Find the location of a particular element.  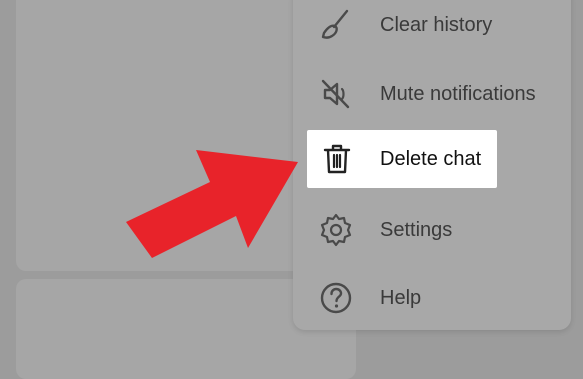

menu-item-help: Help is located at coordinates (432, 298).